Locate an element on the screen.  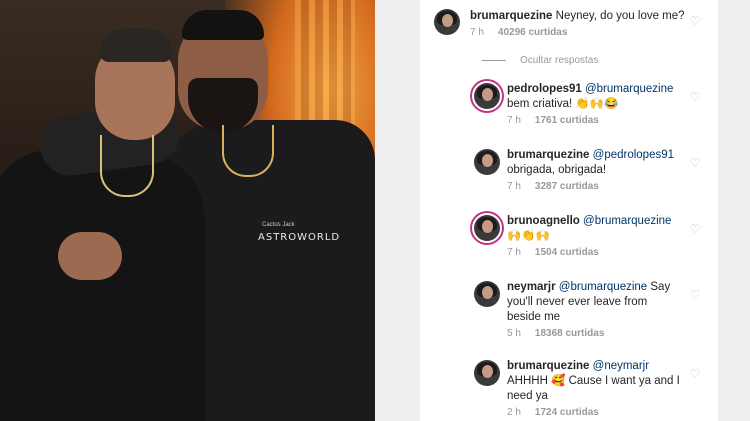
person-left-chain is located at coordinates (127, 166).